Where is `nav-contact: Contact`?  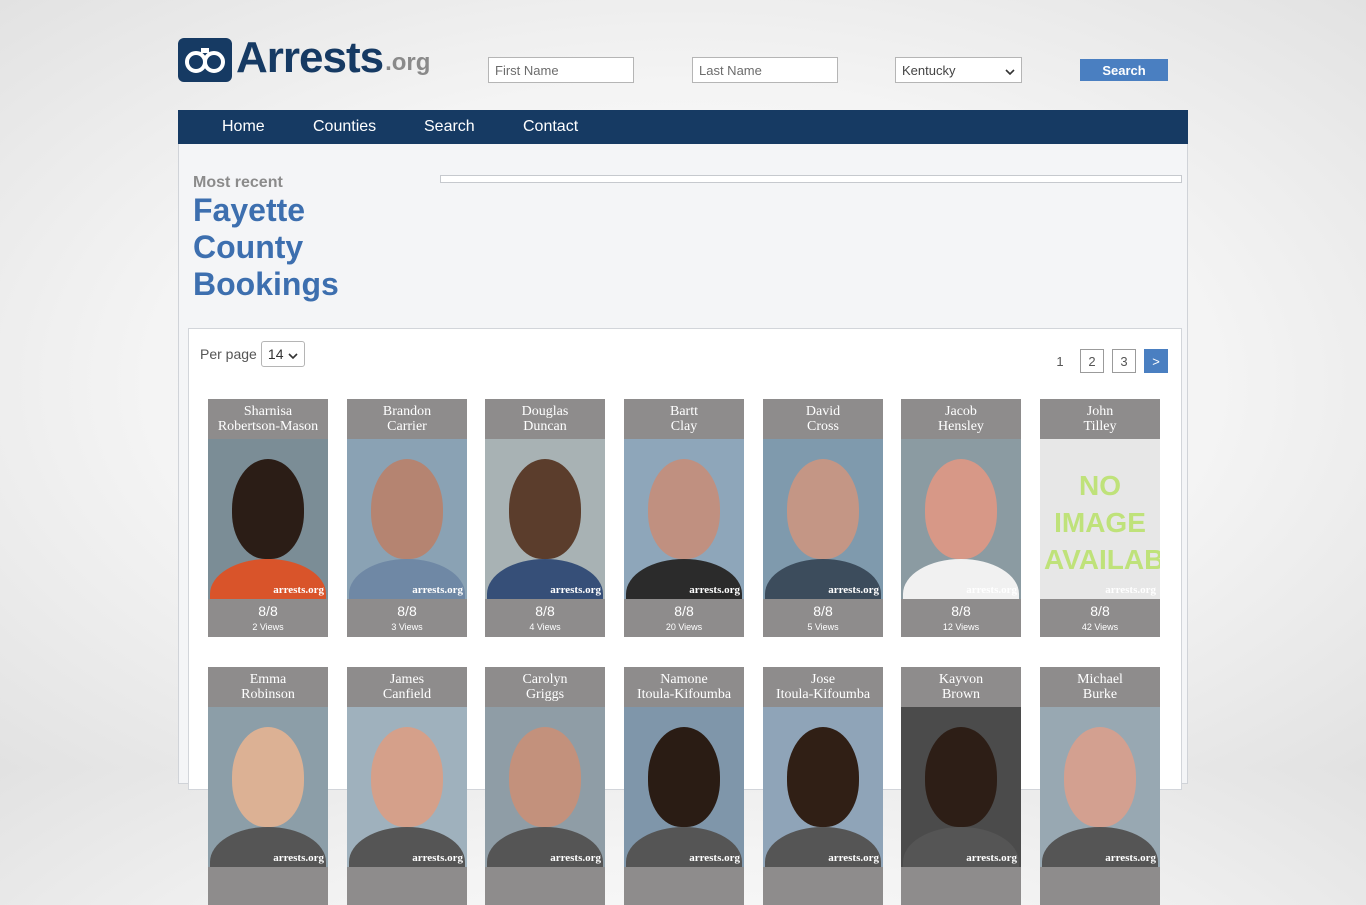 nav-contact: Contact is located at coordinates (550, 127).